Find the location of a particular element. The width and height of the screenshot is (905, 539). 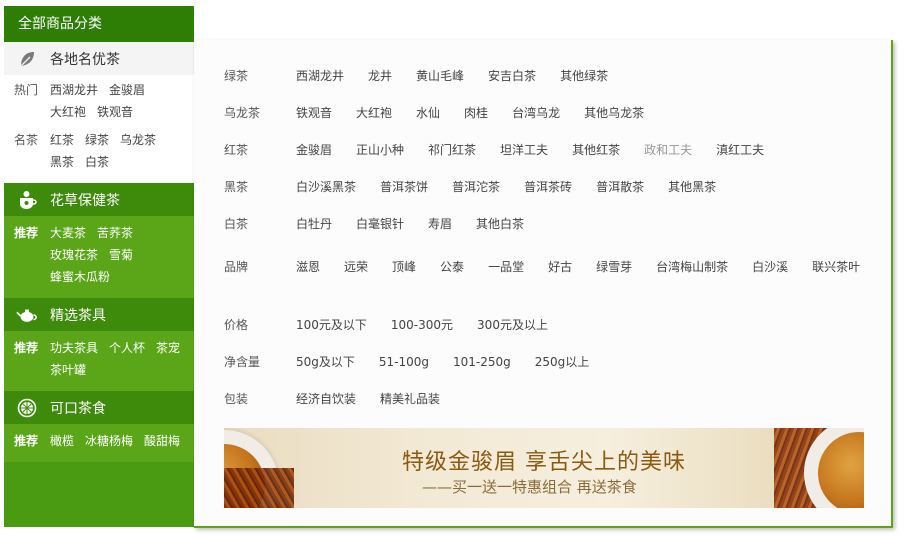

filter-row-packaging: 包装 经济自饮装 精美礼品装 is located at coordinates (545, 399).